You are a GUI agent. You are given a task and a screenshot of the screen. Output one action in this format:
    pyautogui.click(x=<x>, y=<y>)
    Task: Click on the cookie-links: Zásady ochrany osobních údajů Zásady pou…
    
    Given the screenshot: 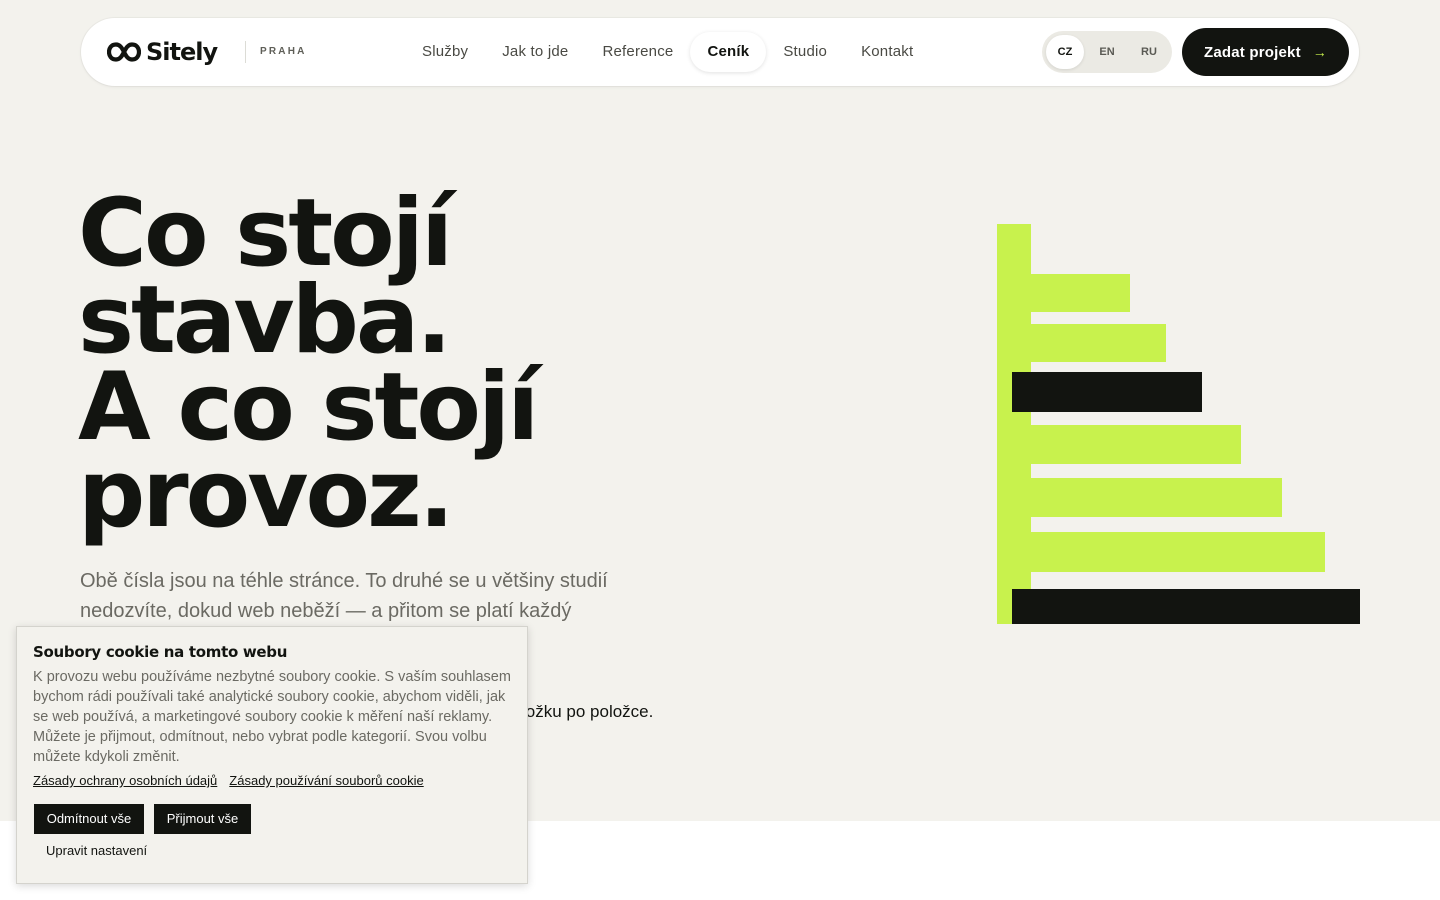 What is the action you would take?
    pyautogui.click(x=234, y=780)
    